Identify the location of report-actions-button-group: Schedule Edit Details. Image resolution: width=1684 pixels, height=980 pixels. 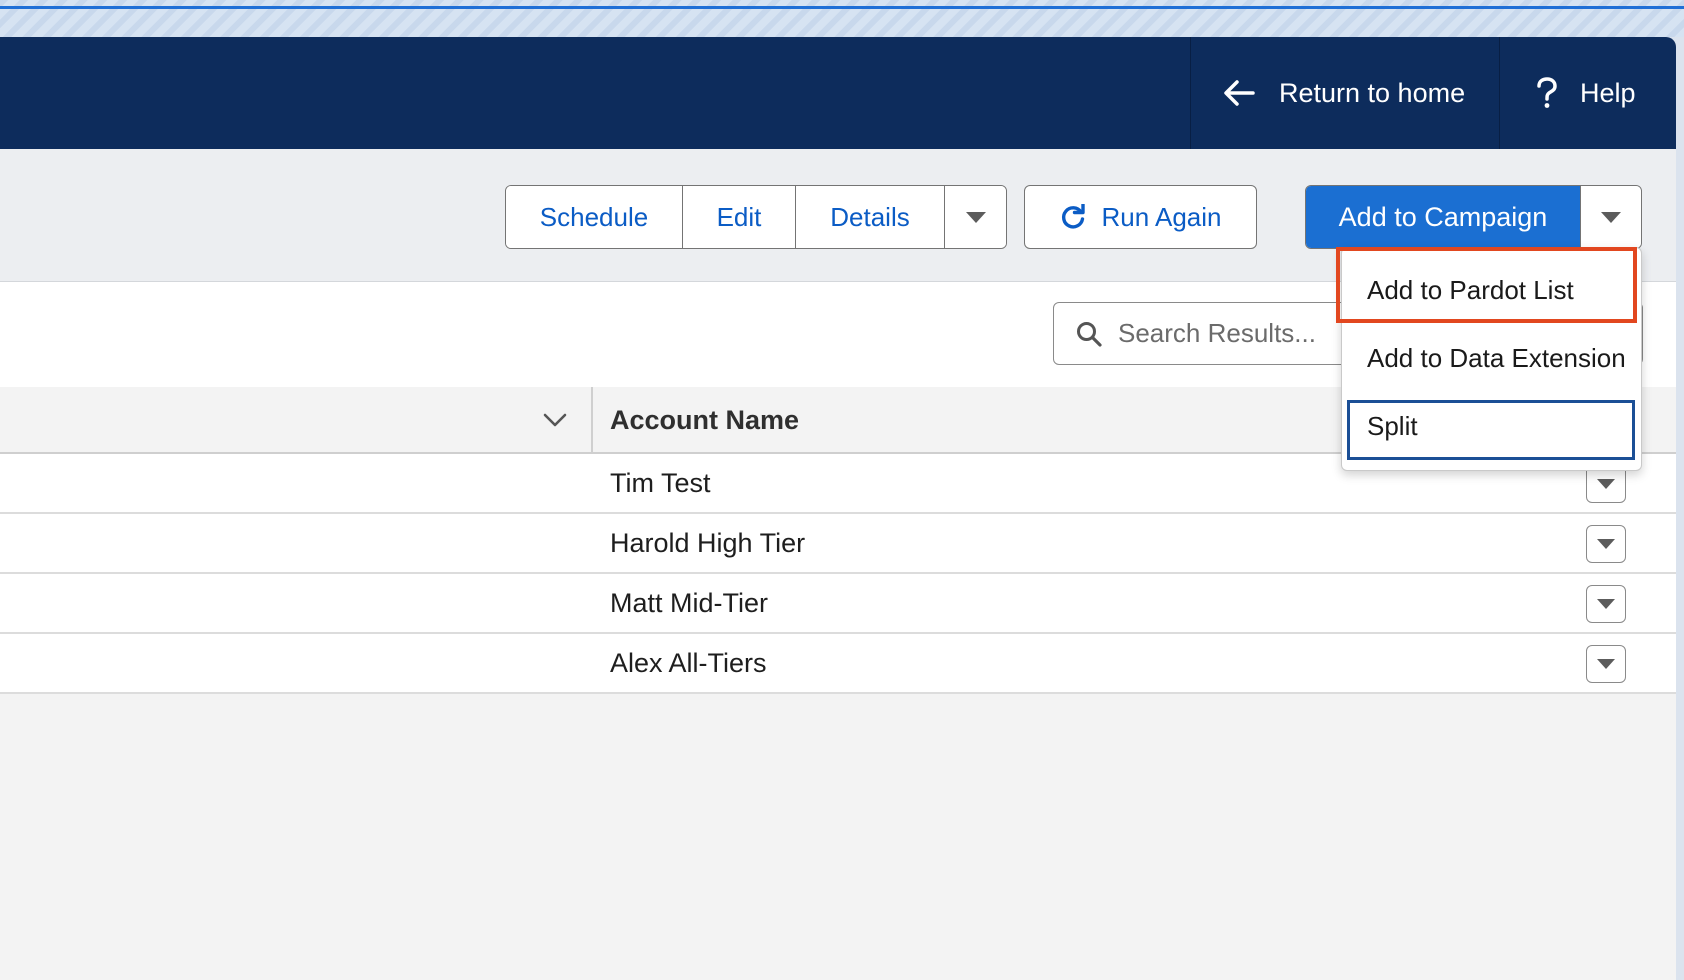
(756, 217).